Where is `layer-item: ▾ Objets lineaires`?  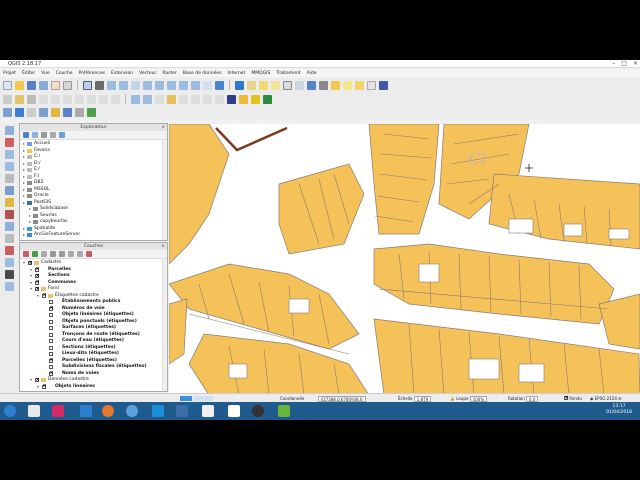
layer-item: ▾ Objets lineaires is located at coordinates (95, 387).